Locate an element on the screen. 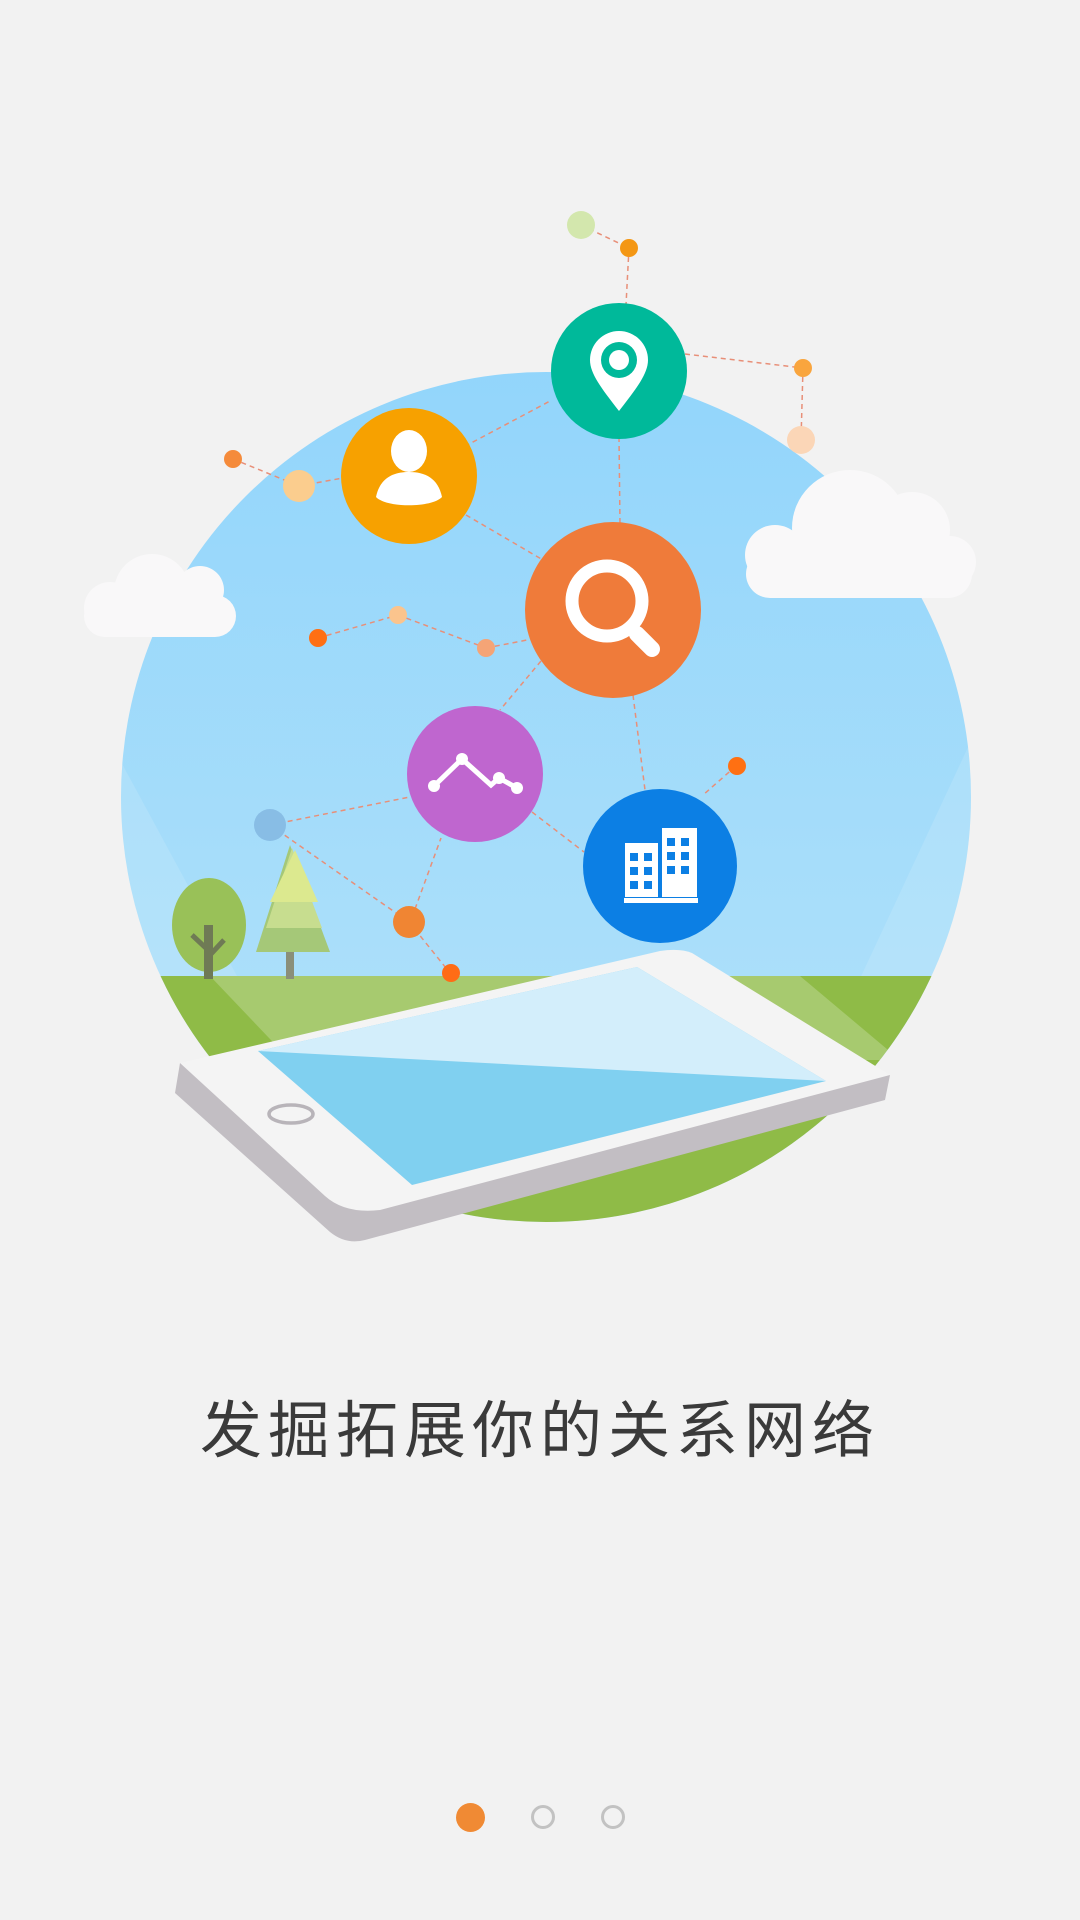 Image resolution: width=1080 pixels, height=1920 pixels. page-indicator is located at coordinates (540, 1819).